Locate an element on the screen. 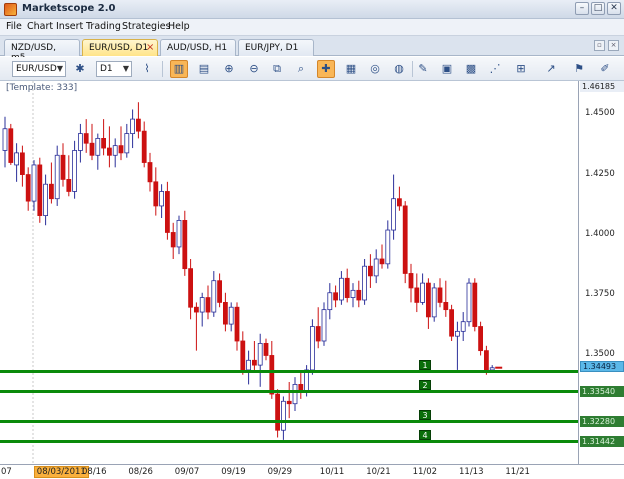 The image size is (624, 479). restore-icon: □ is located at coordinates (598, 8).